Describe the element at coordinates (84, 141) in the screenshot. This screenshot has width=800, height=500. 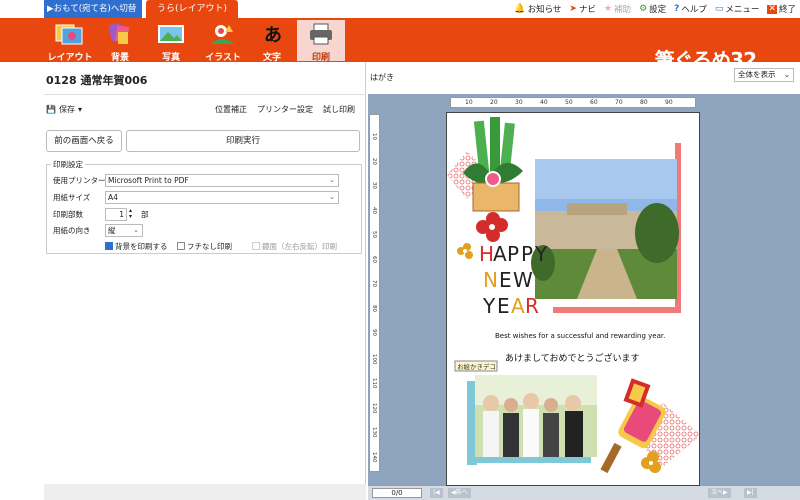
I see `back-button: 前の画面へ戻る` at that location.